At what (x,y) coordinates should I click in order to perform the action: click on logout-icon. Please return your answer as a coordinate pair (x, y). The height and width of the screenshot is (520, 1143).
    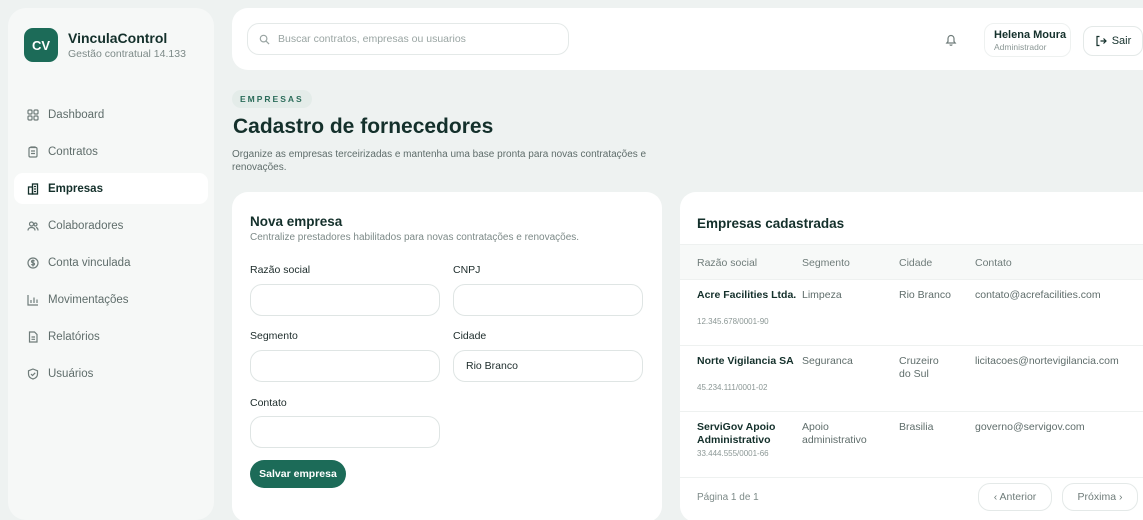
    Looking at the image, I should click on (1101, 41).